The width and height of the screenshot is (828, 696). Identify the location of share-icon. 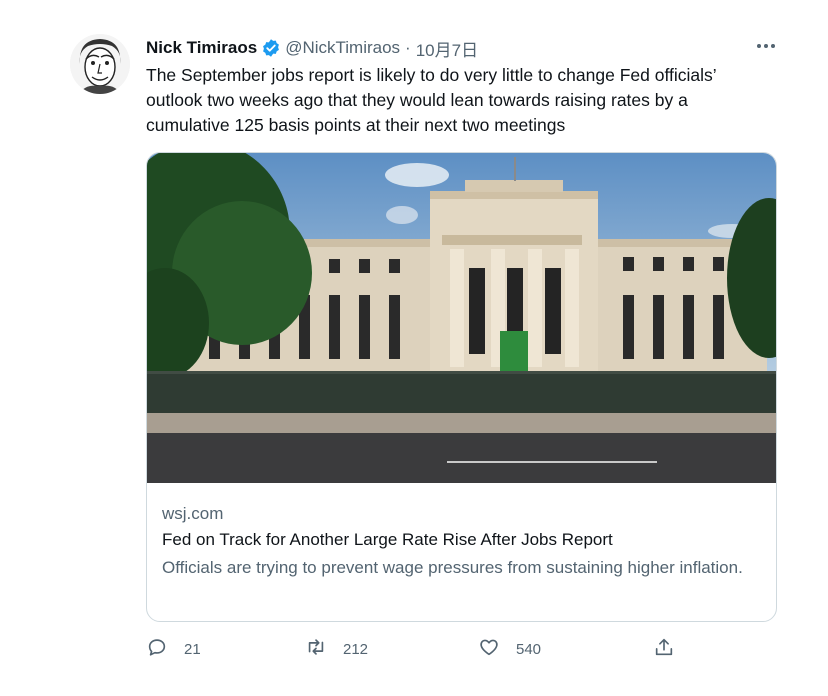
(664, 649).